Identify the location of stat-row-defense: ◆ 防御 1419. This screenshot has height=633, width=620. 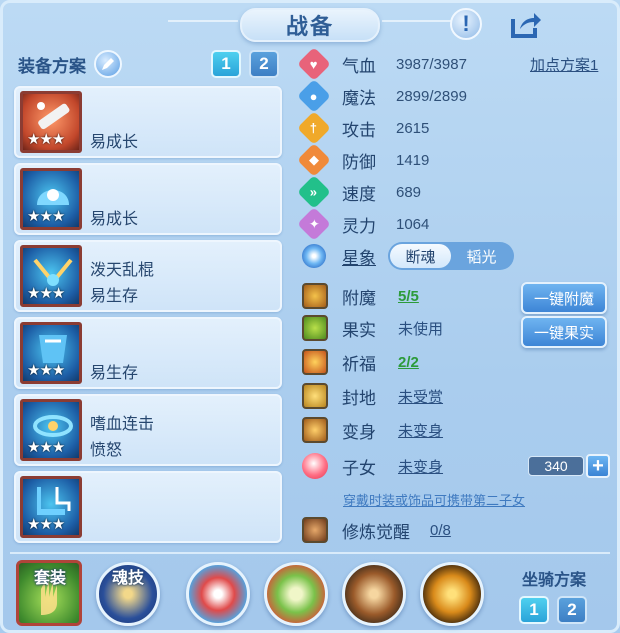
(363, 160).